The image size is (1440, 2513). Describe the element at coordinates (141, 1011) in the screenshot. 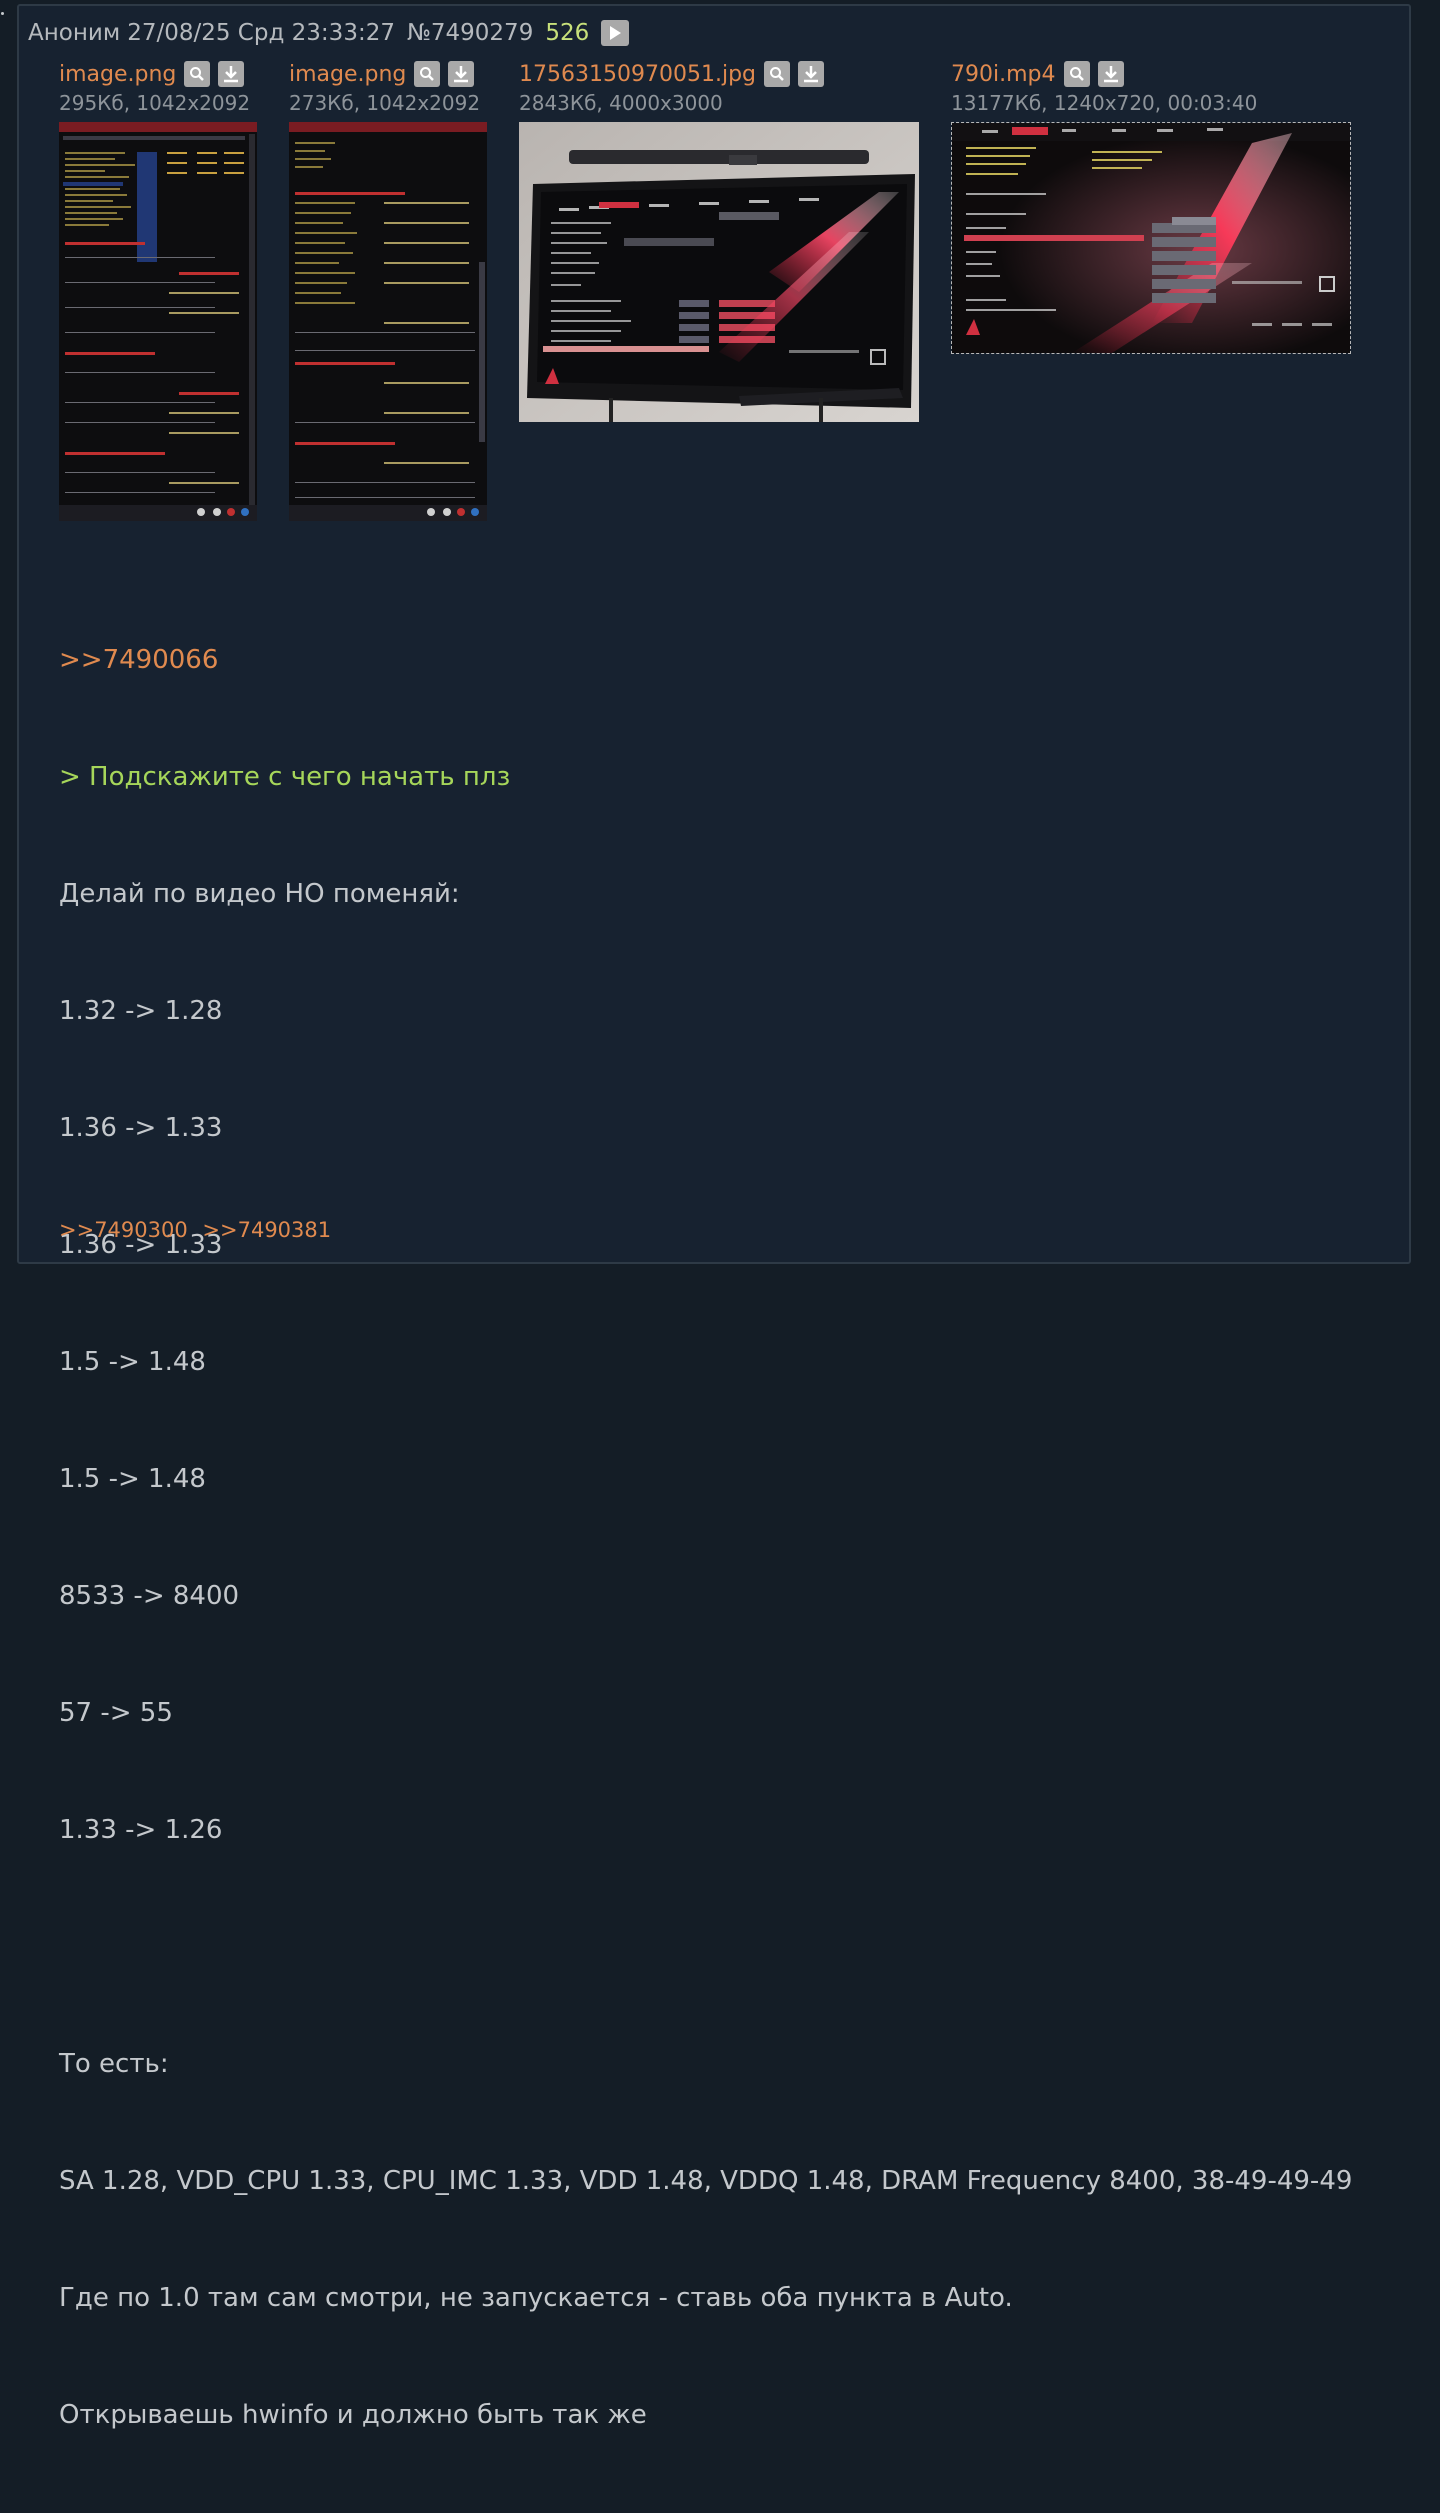

I see `body-line: 1.32 -> 1.28` at that location.